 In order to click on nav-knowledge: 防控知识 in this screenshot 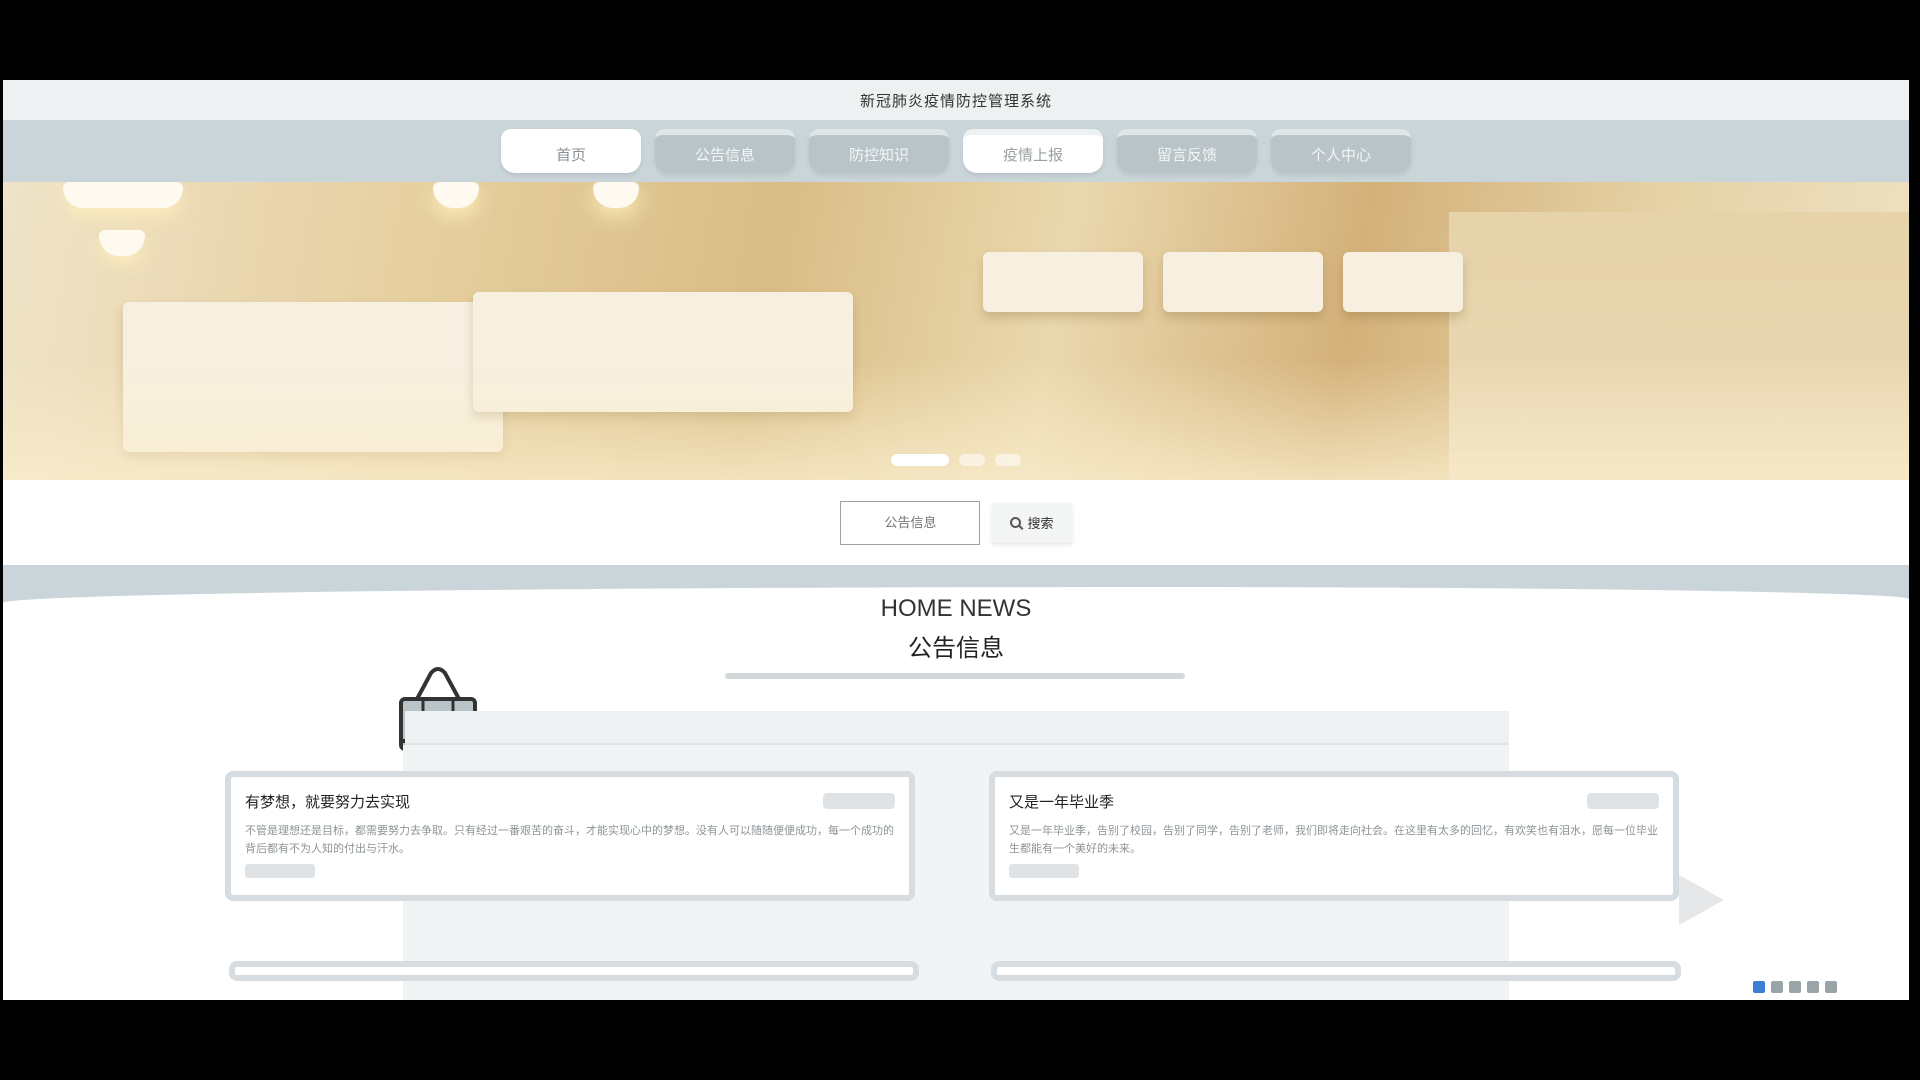, I will do `click(879, 151)`.